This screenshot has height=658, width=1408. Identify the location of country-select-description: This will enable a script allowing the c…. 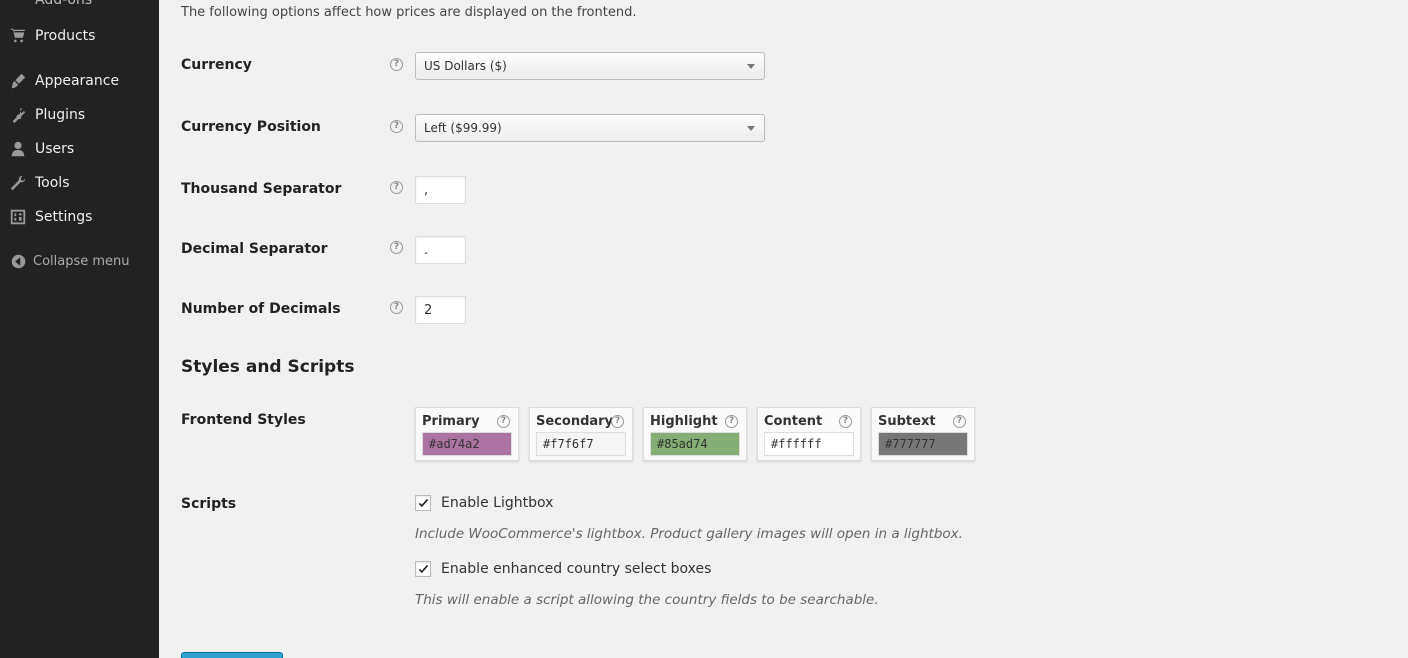
(647, 600).